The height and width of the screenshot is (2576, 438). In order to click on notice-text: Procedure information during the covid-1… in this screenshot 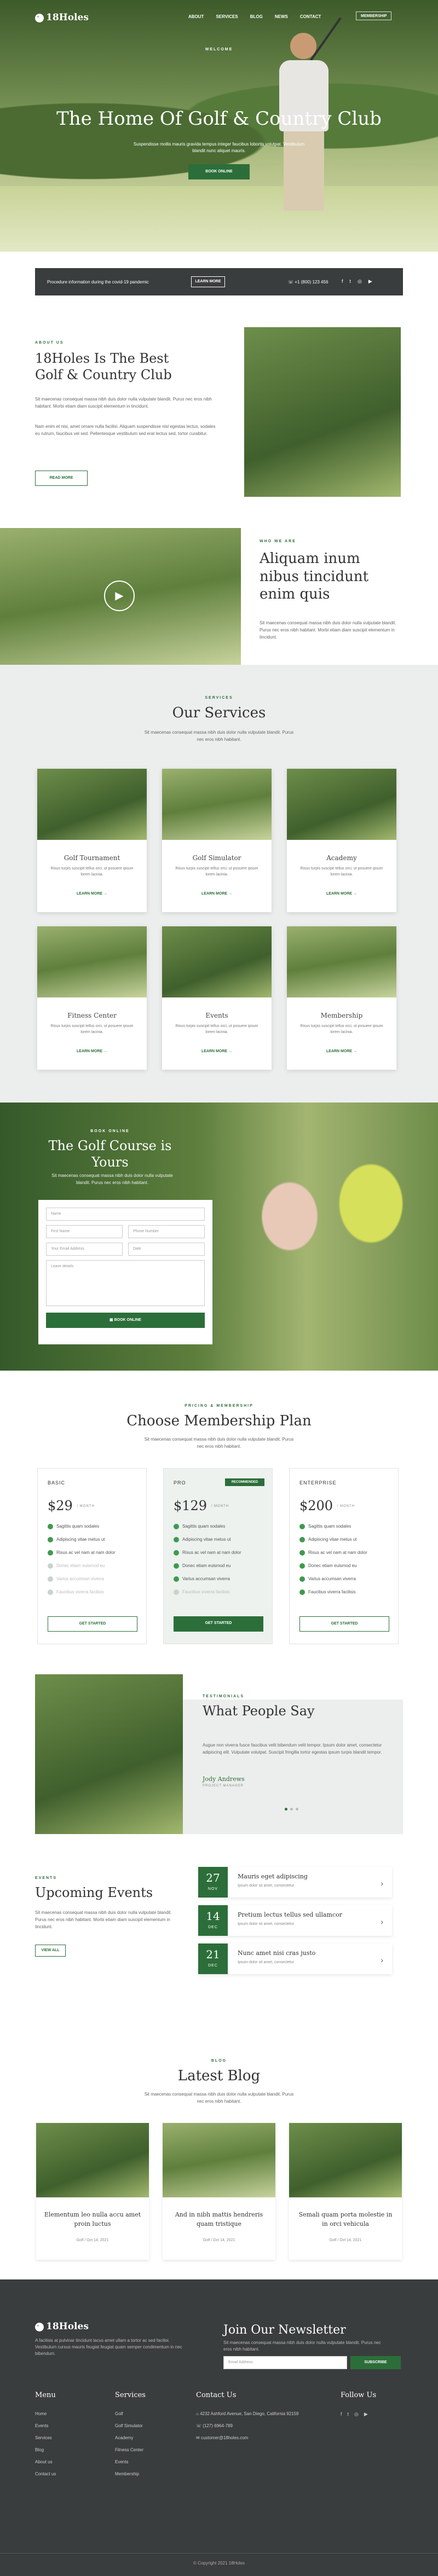, I will do `click(98, 283)`.